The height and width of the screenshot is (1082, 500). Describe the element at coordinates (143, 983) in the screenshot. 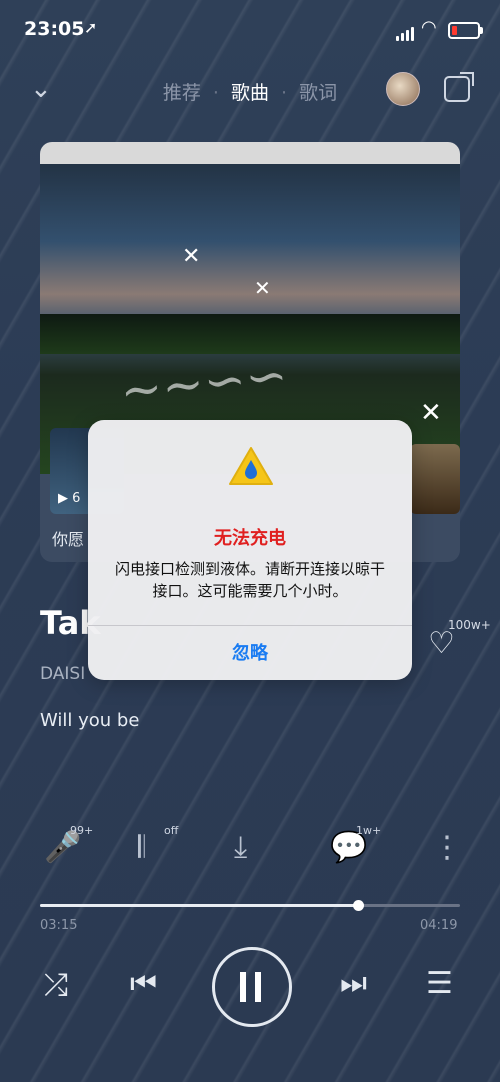

I see `previous-track-icon: ⏮` at that location.